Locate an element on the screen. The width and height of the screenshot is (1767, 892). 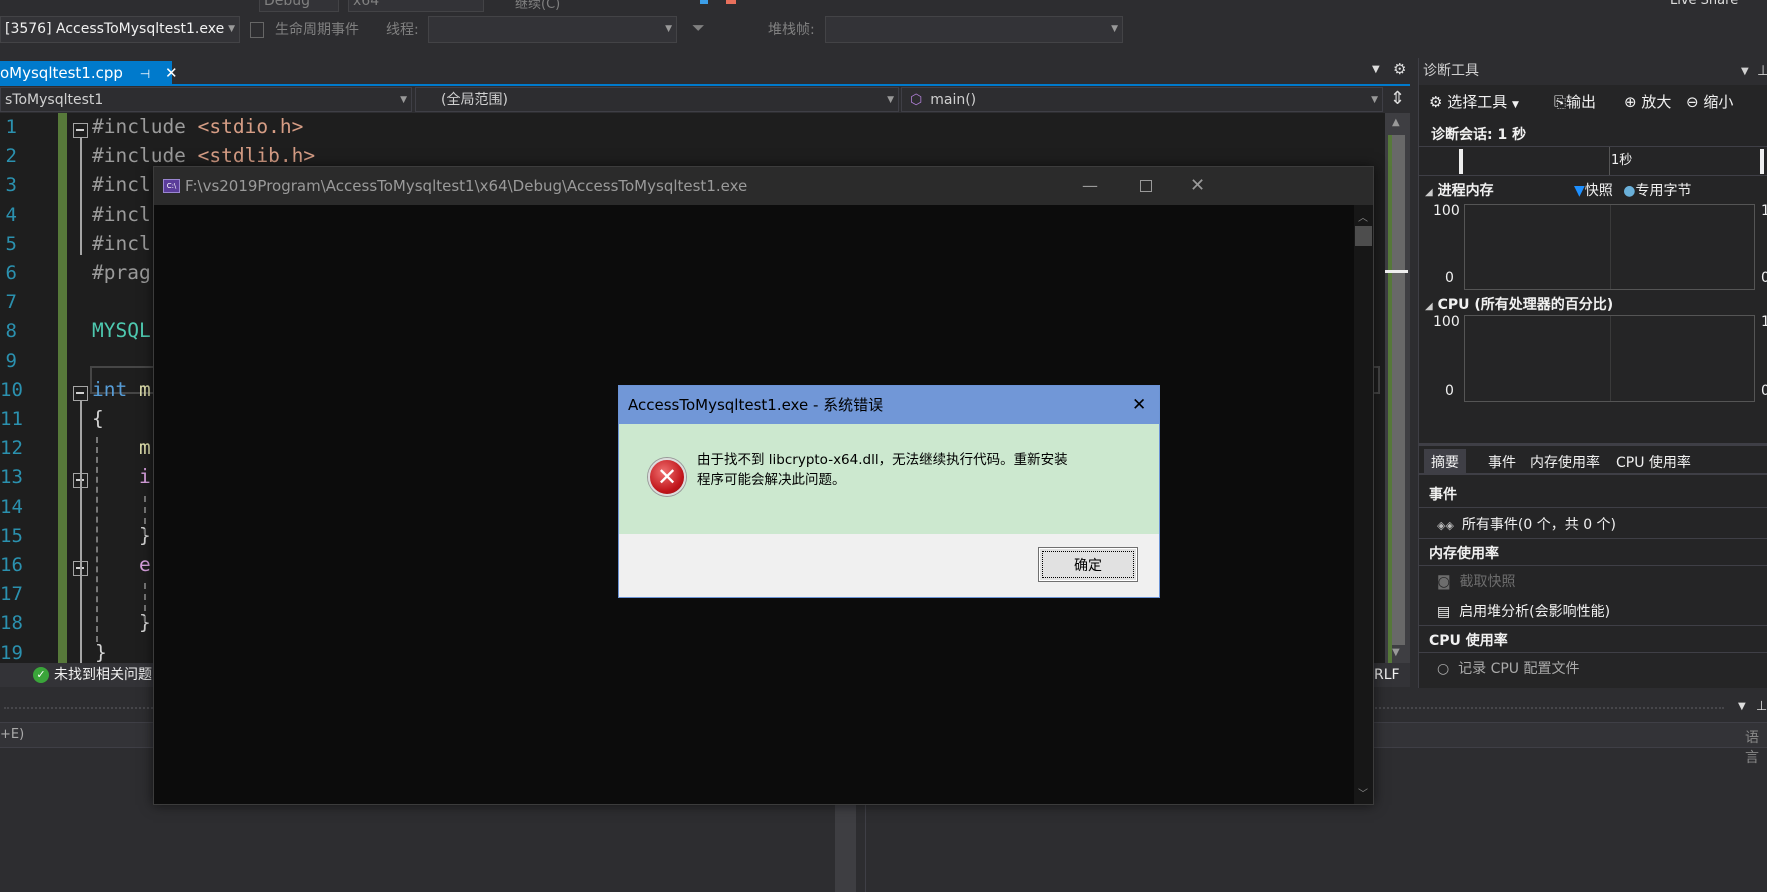
tab-cpu-usage: CPU 使用率 is located at coordinates (1653, 462).